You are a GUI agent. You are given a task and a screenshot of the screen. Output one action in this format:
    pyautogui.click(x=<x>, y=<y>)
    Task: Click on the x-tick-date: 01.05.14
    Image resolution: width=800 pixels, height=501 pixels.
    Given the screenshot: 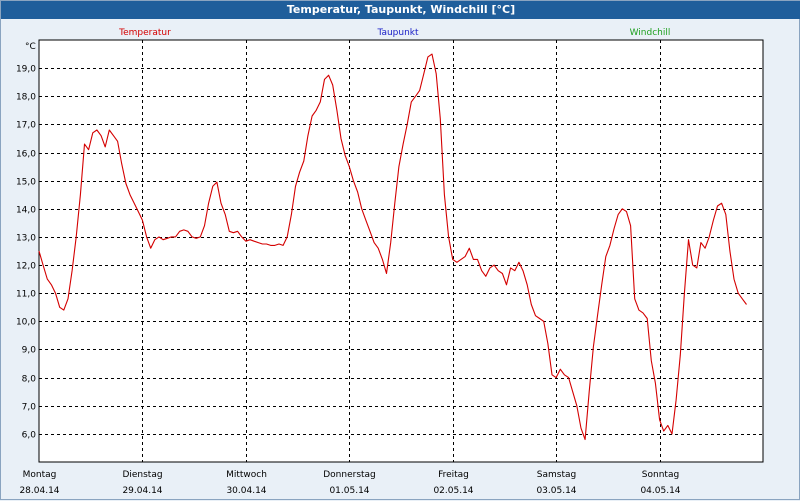 What is the action you would take?
    pyautogui.click(x=349, y=491)
    